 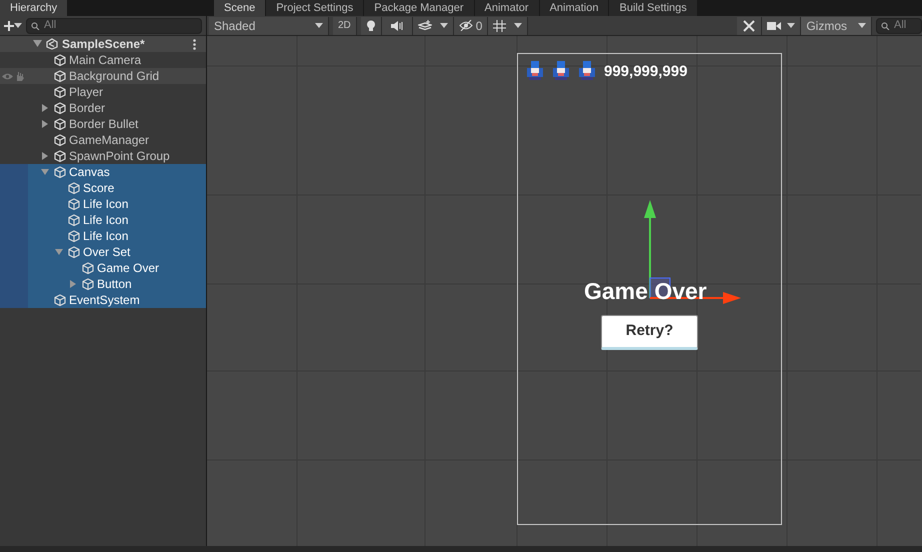 I want to click on hierarchy-item: GameManager, so click(x=103, y=140).